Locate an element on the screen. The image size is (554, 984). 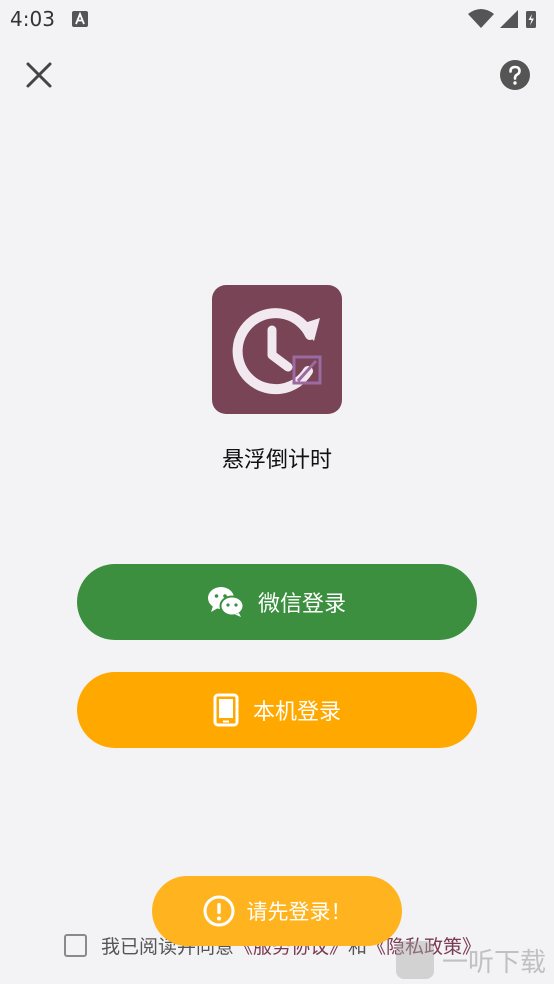
wifi-icon is located at coordinates (481, 18).